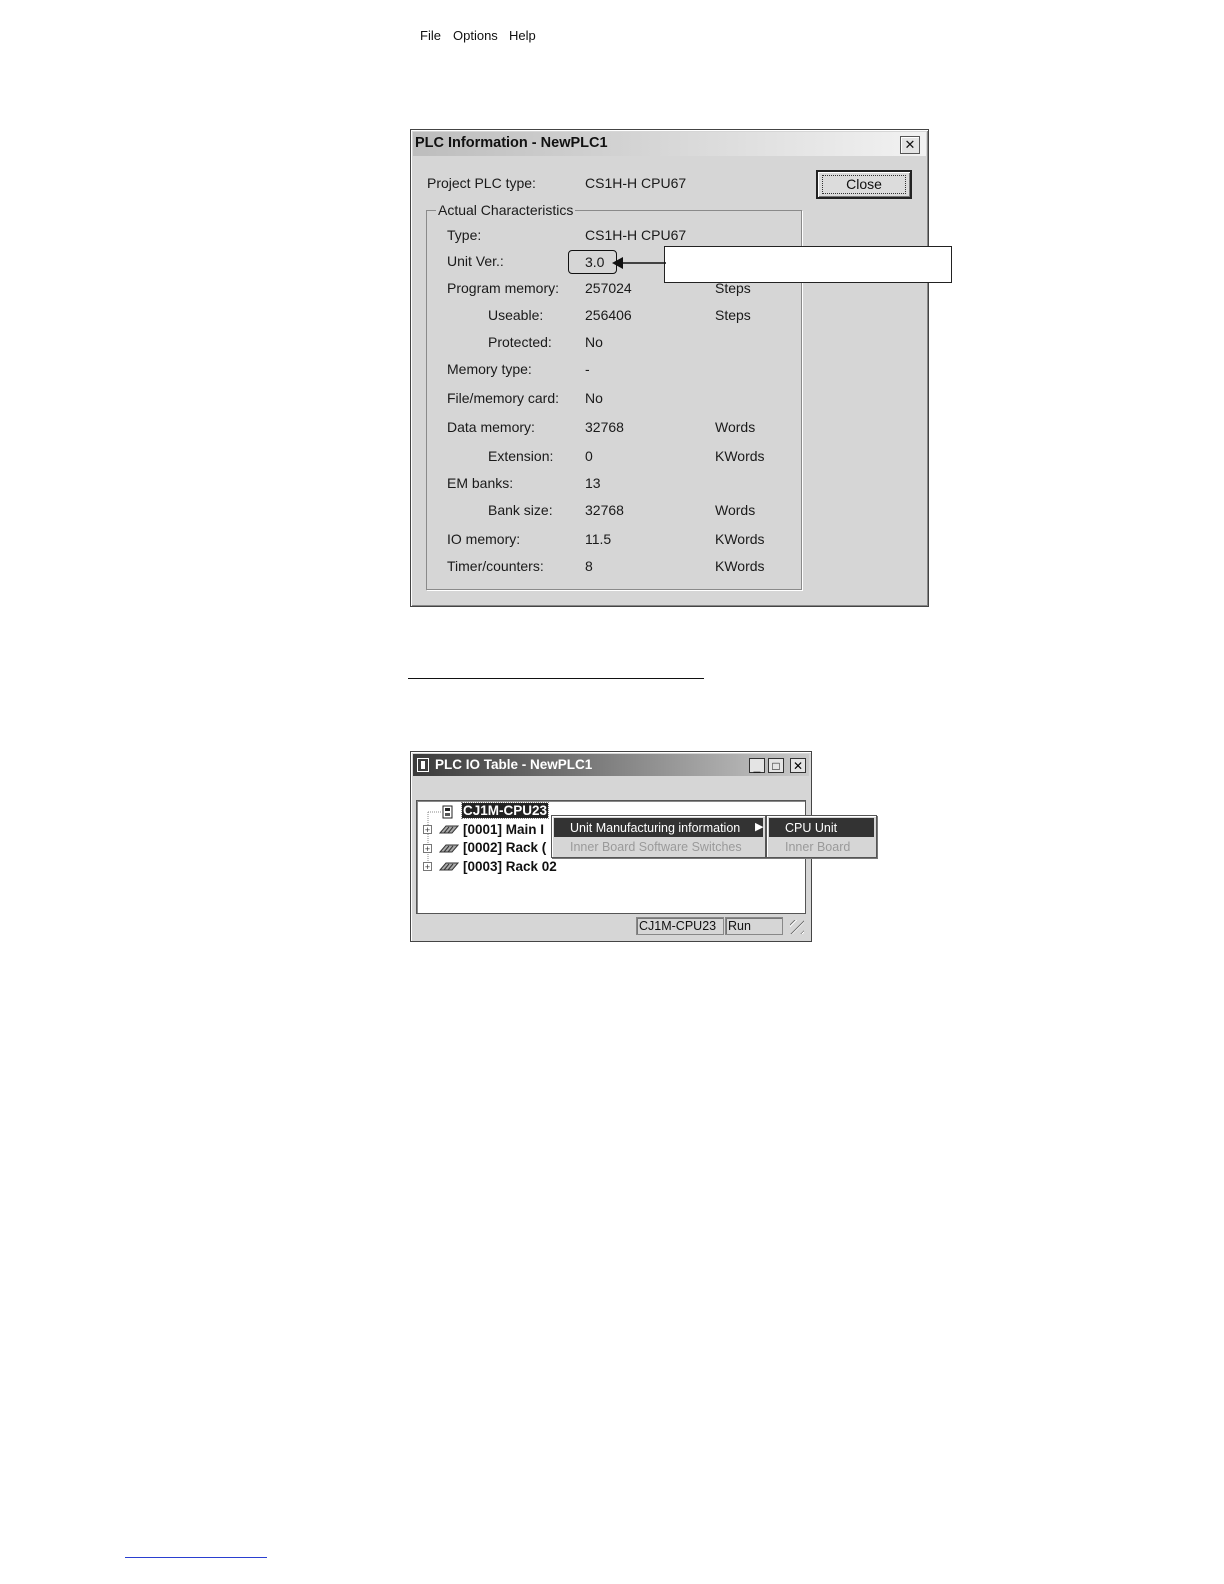 The height and width of the screenshot is (1584, 1224). What do you see at coordinates (430, 35) in the screenshot?
I see `menu-file: File` at bounding box center [430, 35].